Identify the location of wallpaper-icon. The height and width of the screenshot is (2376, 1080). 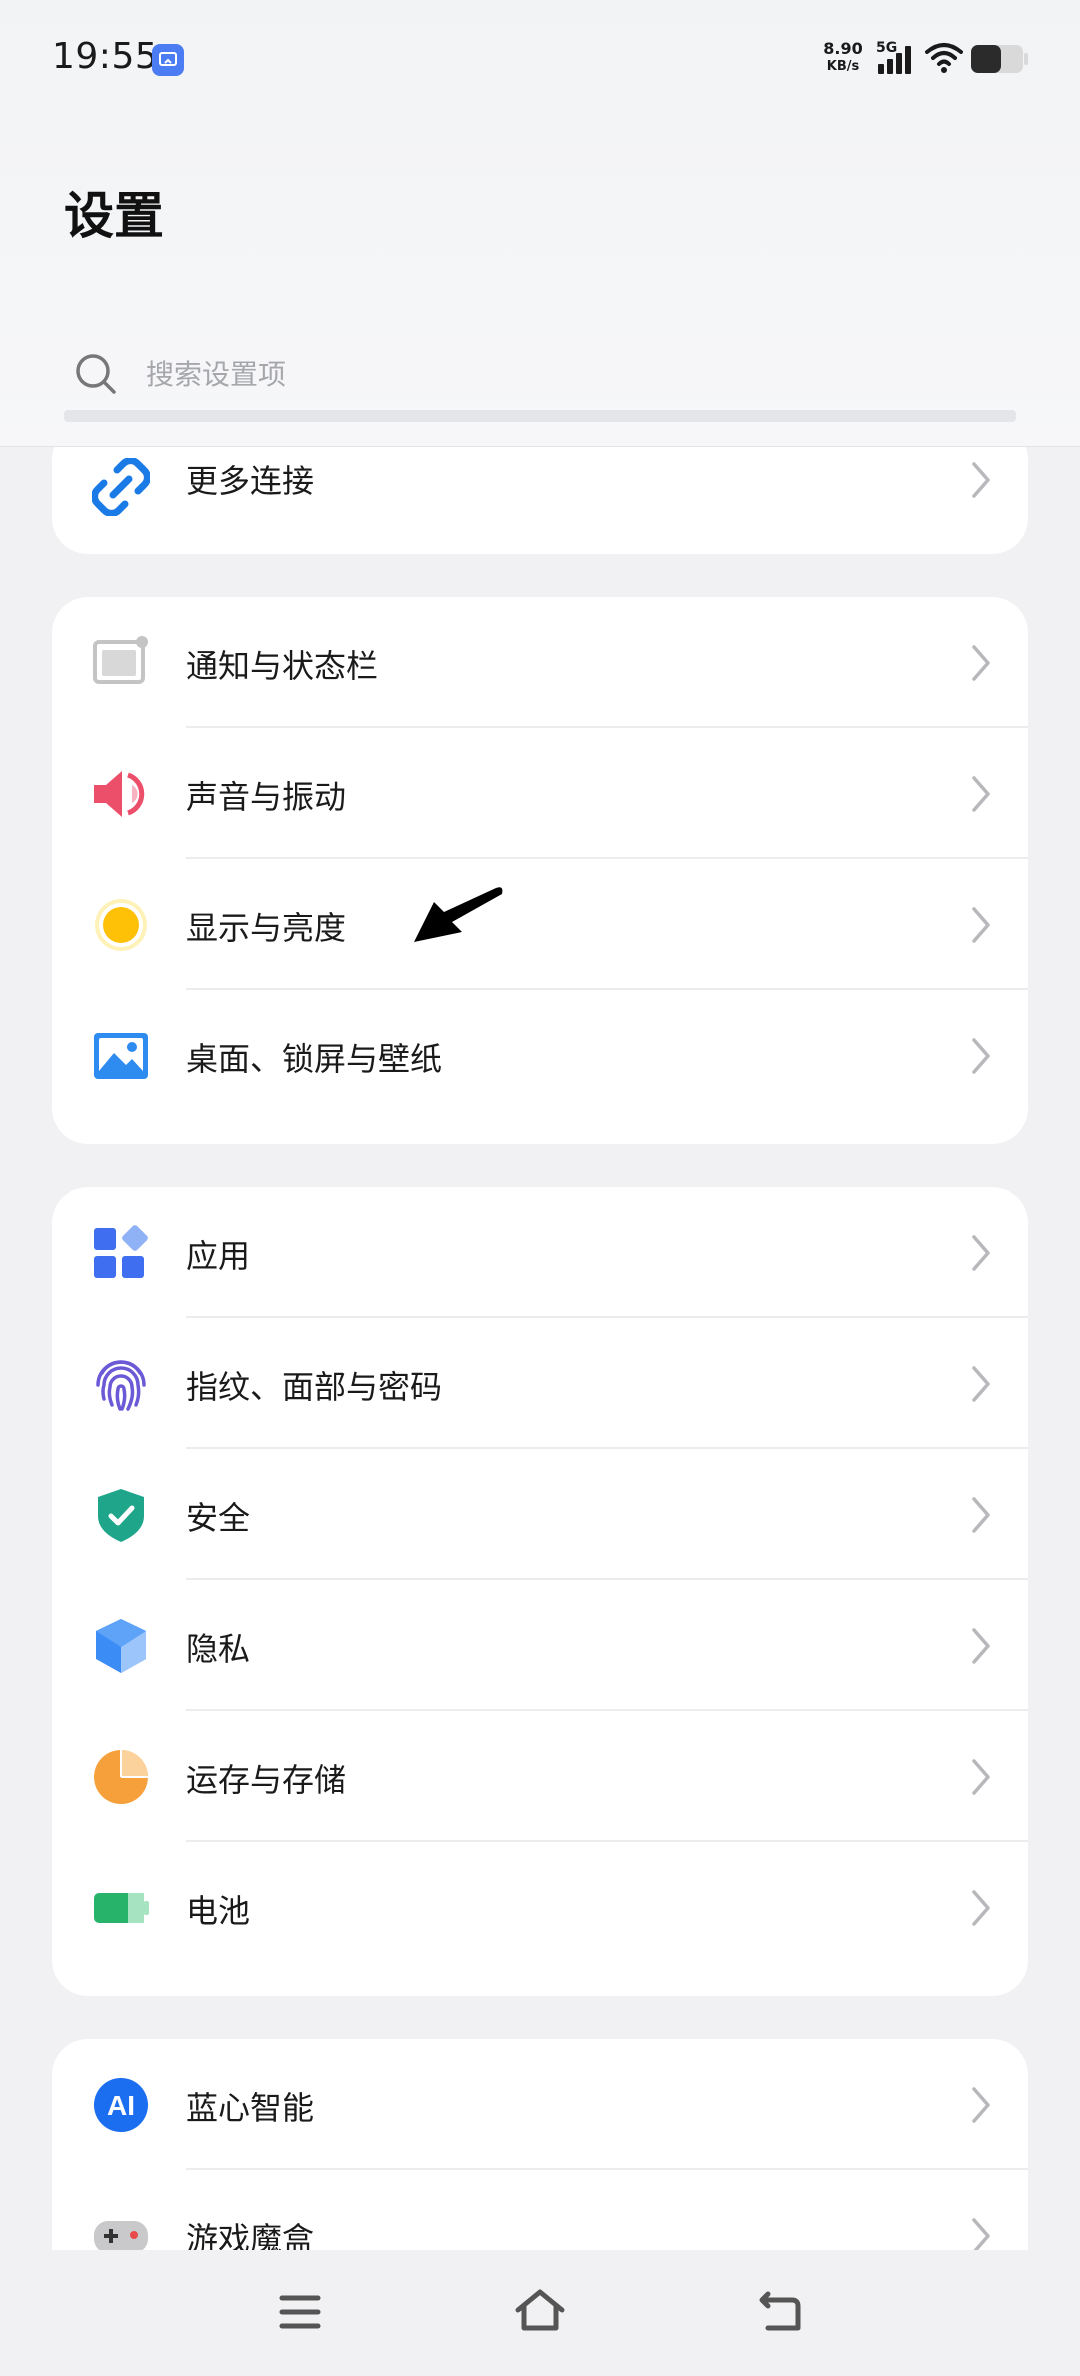
(121, 1056).